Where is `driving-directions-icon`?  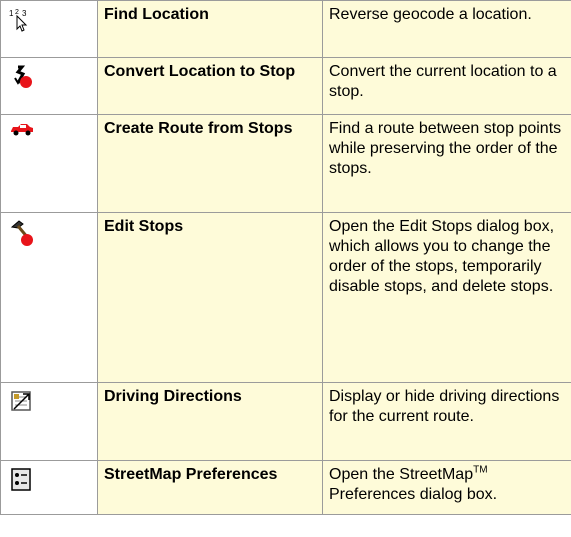
driving-directions-icon is located at coordinates (22, 402).